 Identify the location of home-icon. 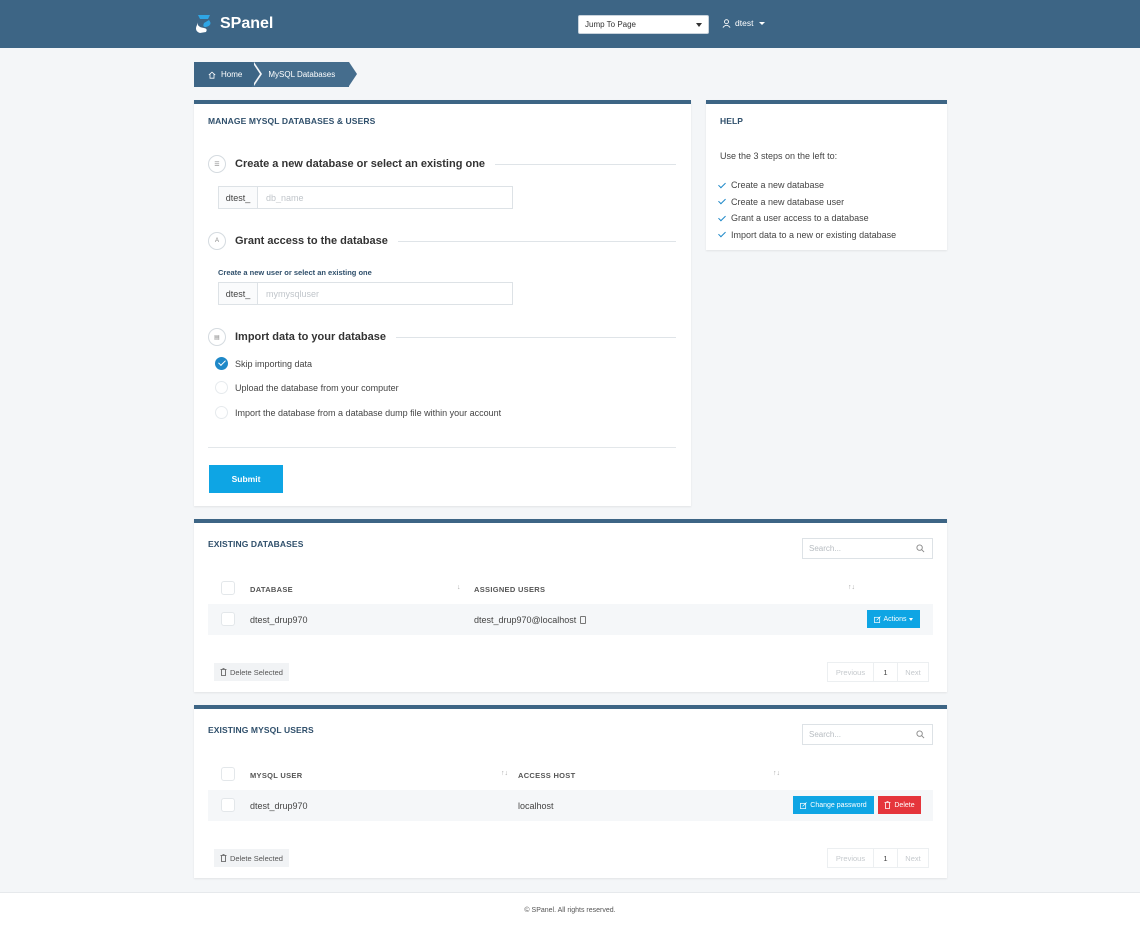
(212, 75).